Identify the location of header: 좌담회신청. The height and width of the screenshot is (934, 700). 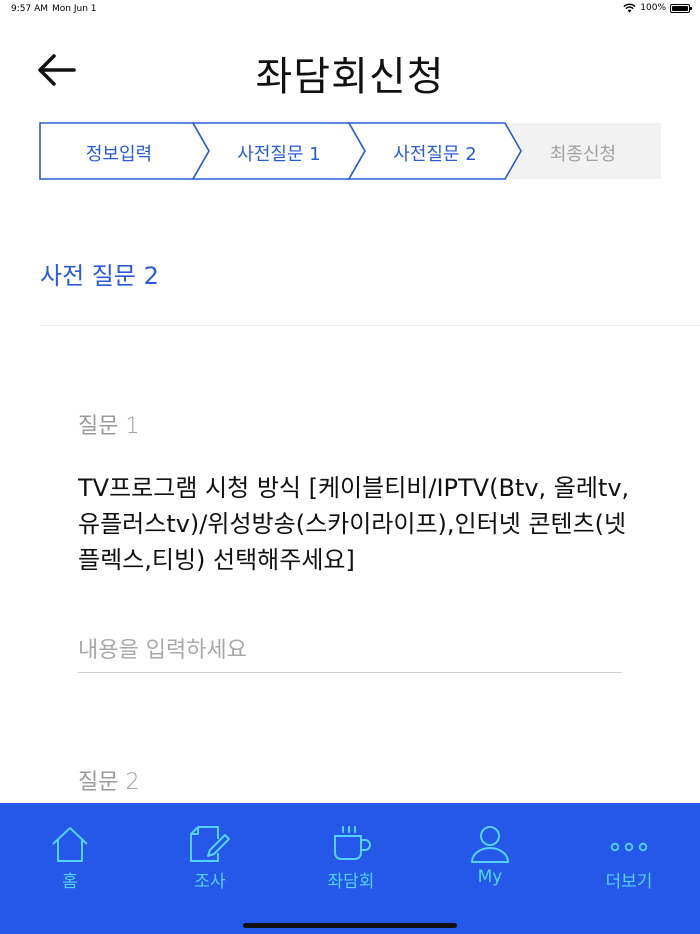
(350, 70).